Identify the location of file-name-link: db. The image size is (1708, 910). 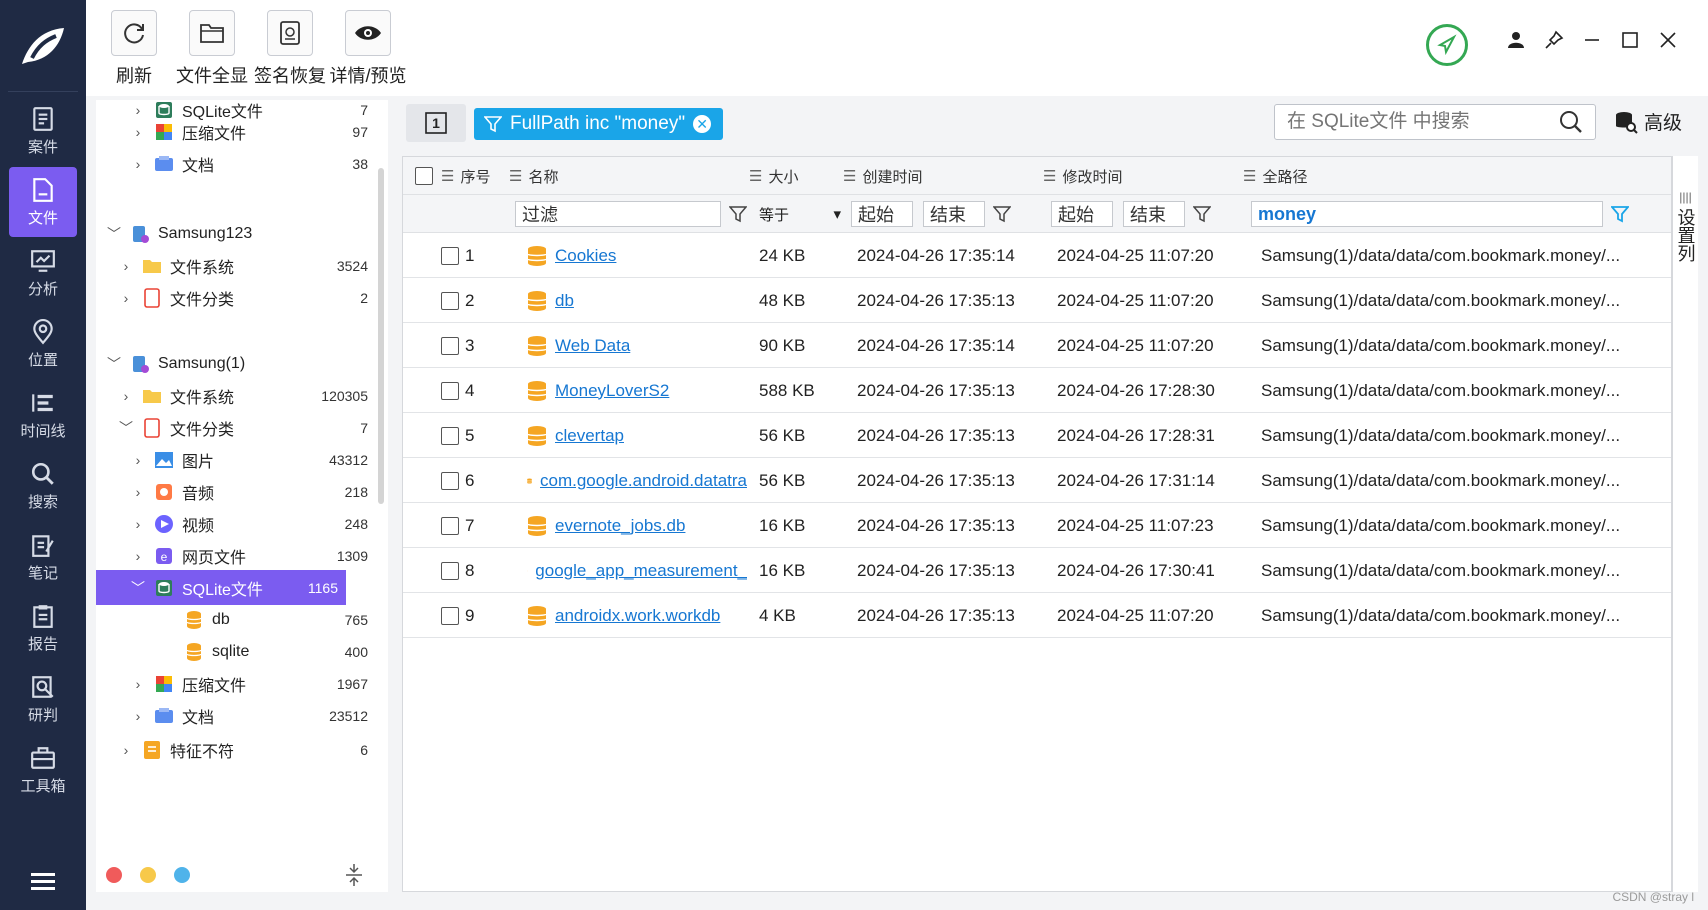
(564, 301).